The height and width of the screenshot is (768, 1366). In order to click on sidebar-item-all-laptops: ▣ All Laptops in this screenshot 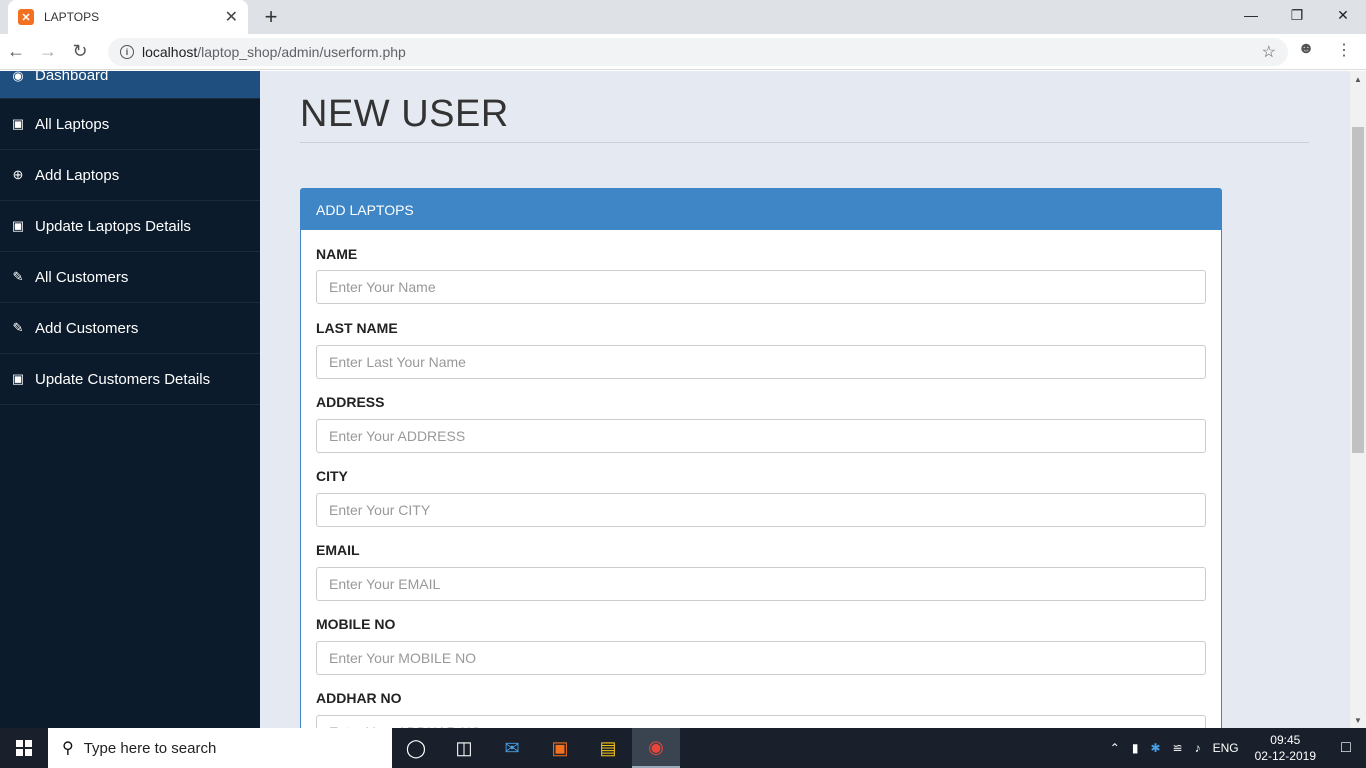, I will do `click(130, 124)`.